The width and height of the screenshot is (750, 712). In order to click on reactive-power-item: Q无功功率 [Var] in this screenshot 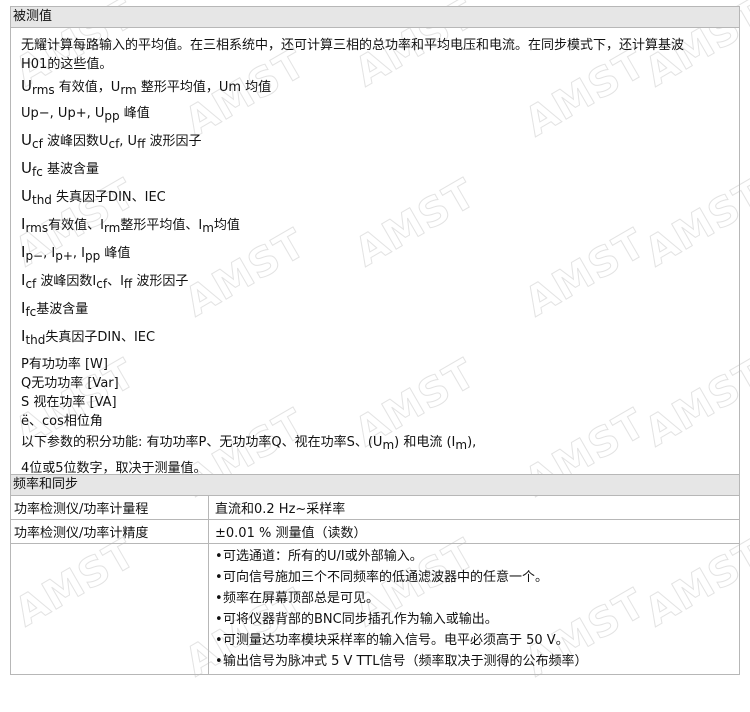, I will do `click(70, 383)`.